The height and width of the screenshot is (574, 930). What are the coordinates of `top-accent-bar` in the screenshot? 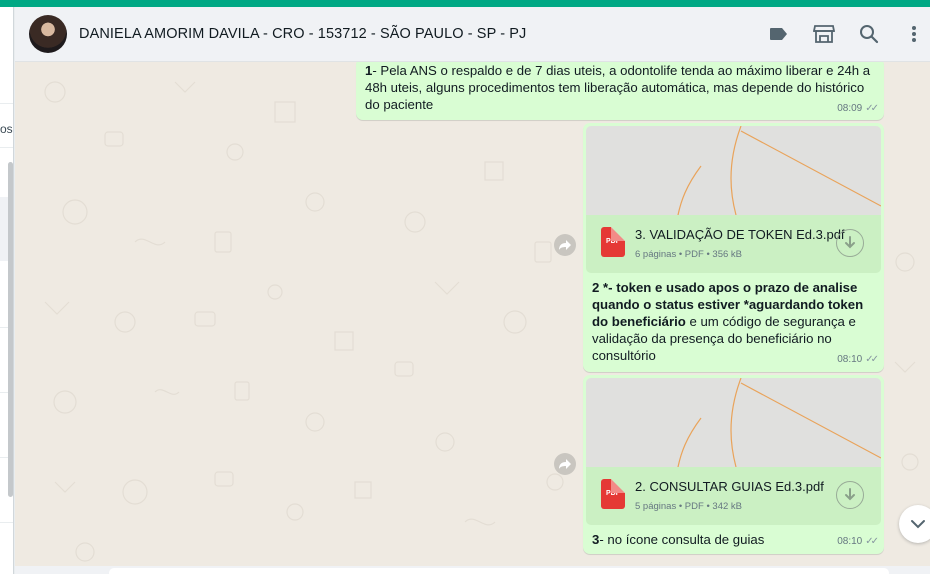 It's located at (465, 3).